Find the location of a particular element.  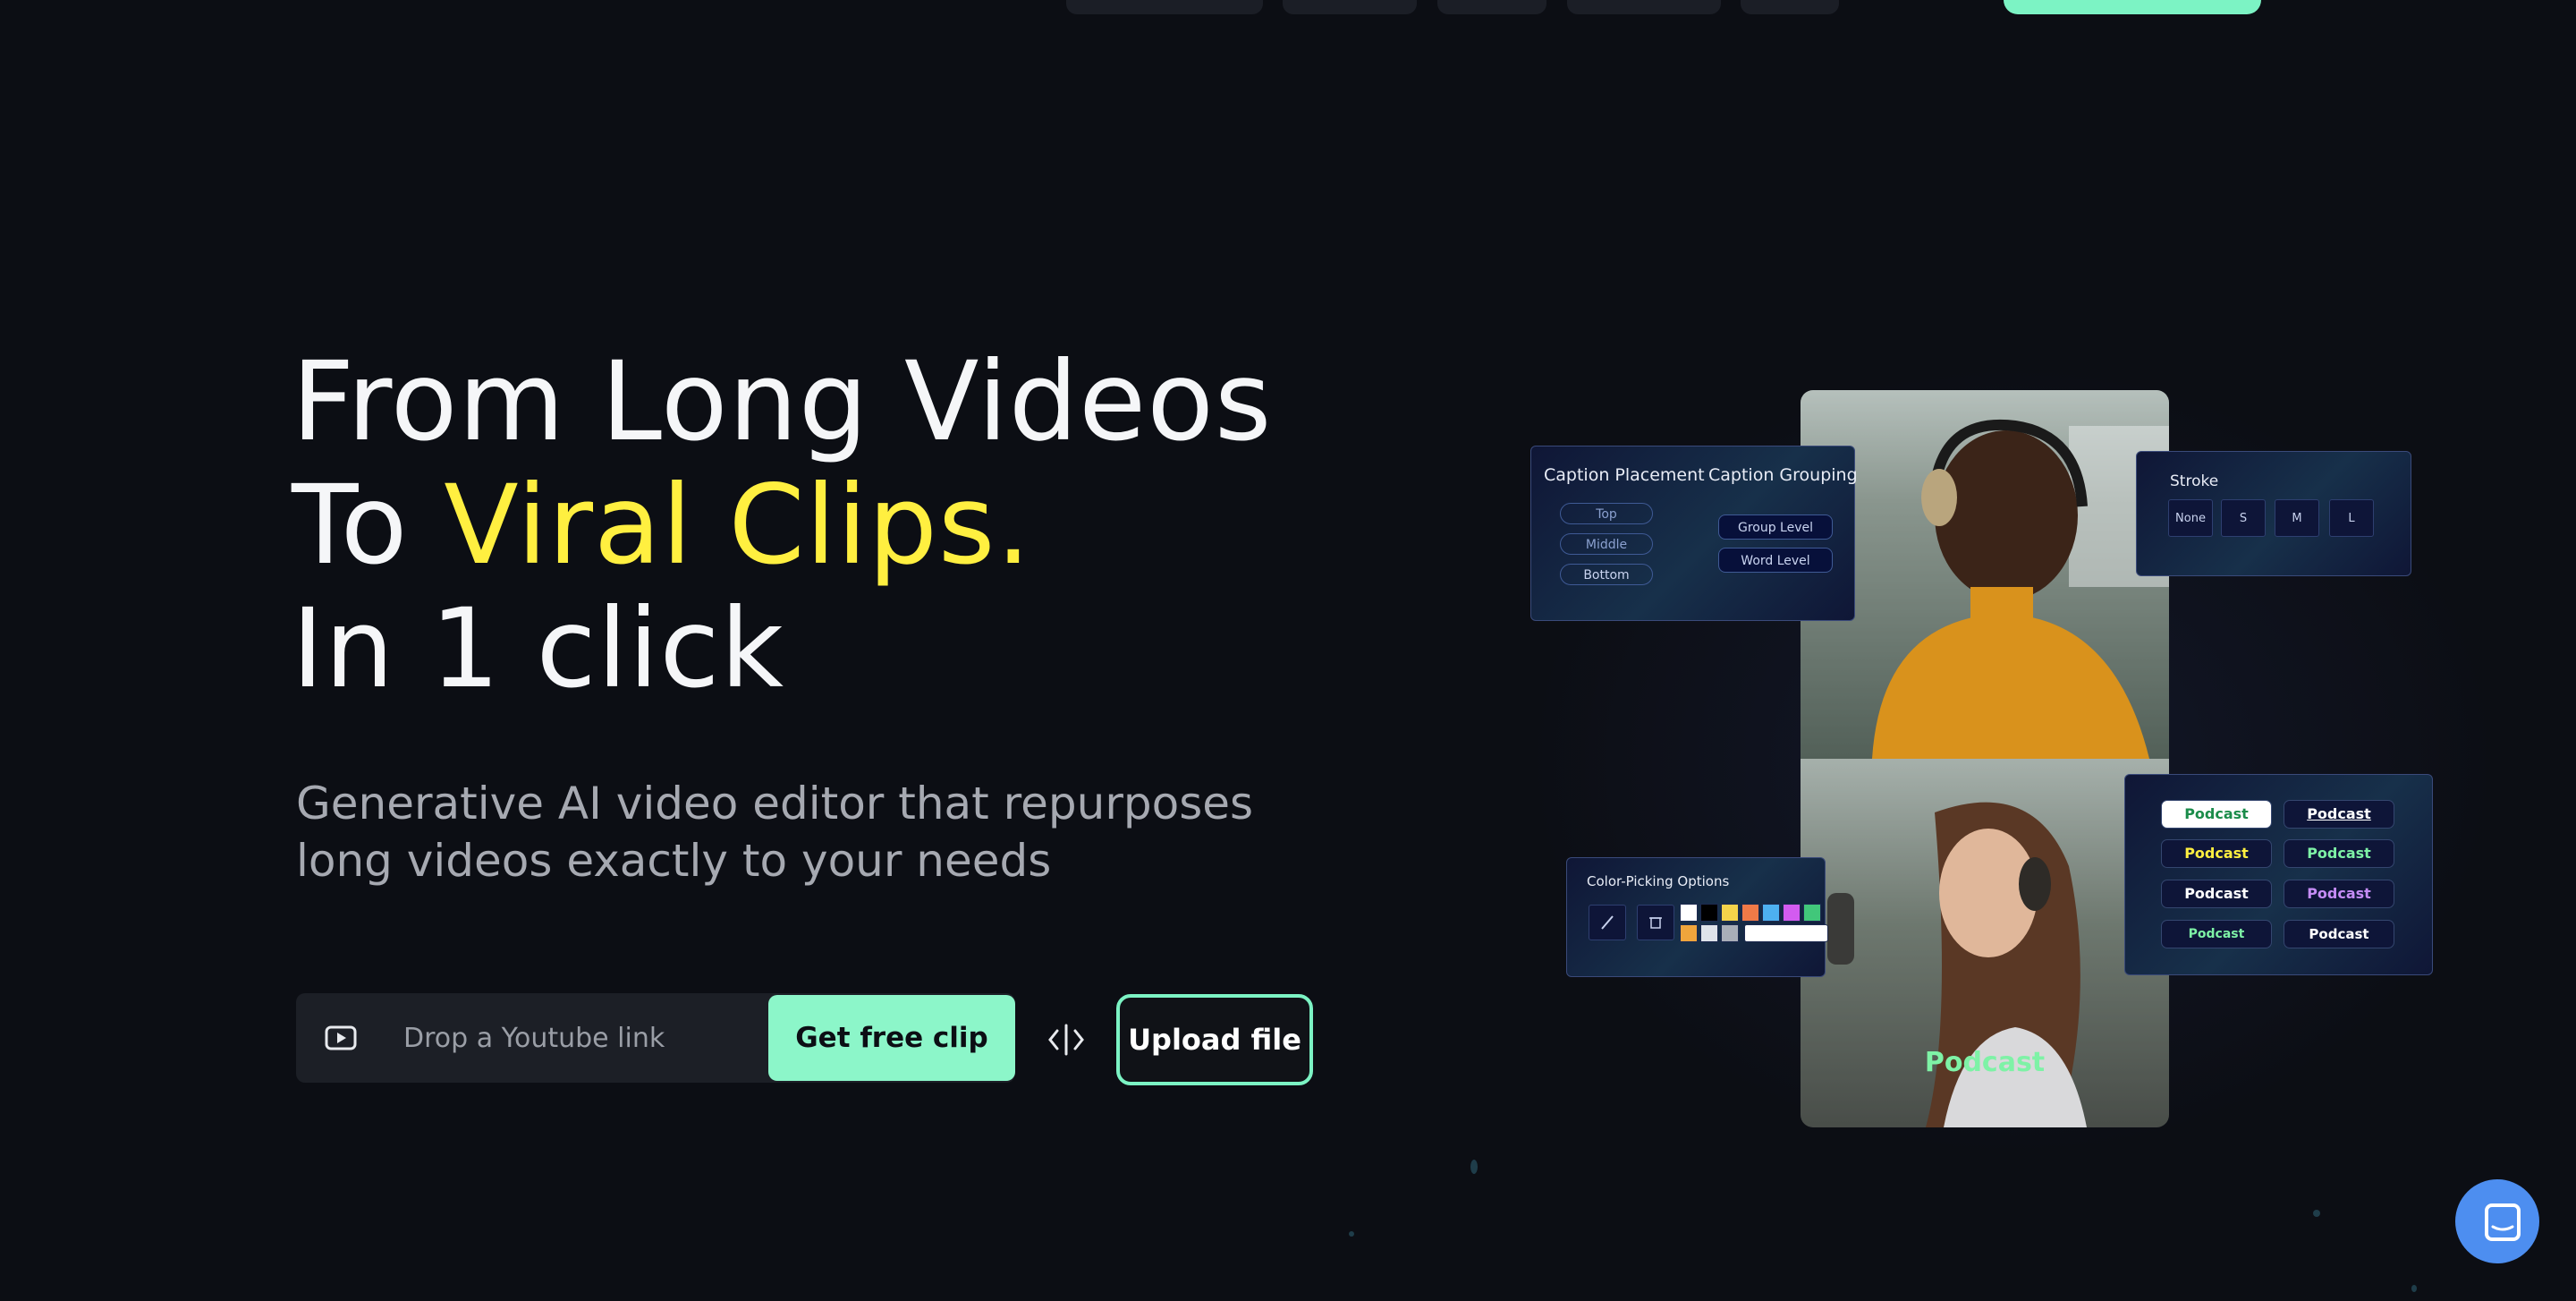

nav-cta-button is located at coordinates (2132, 7).